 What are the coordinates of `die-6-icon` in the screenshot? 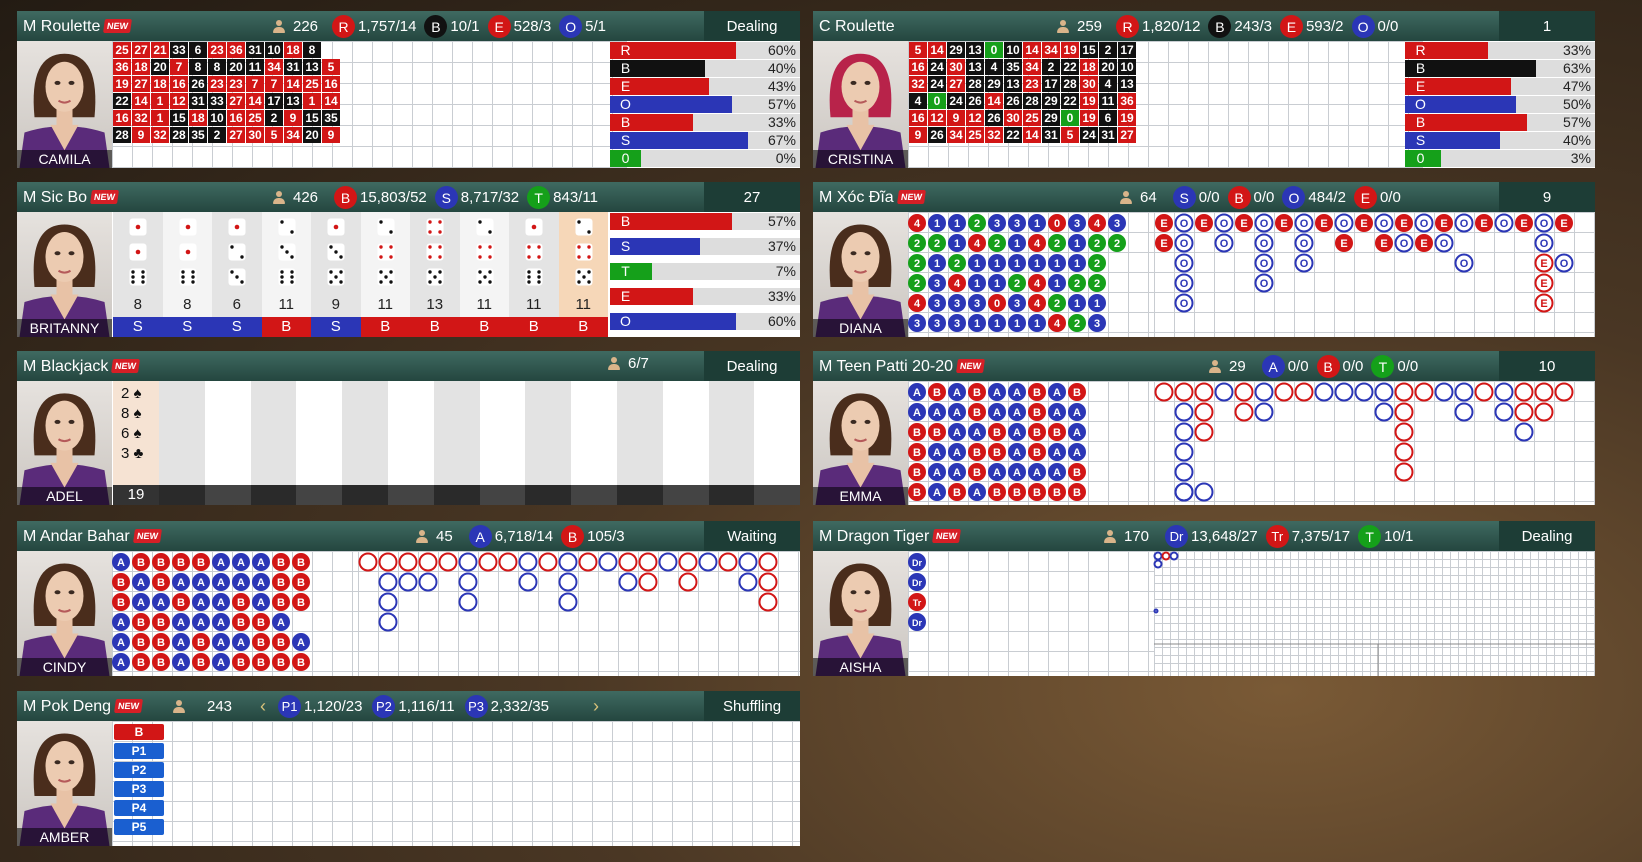 It's located at (534, 277).